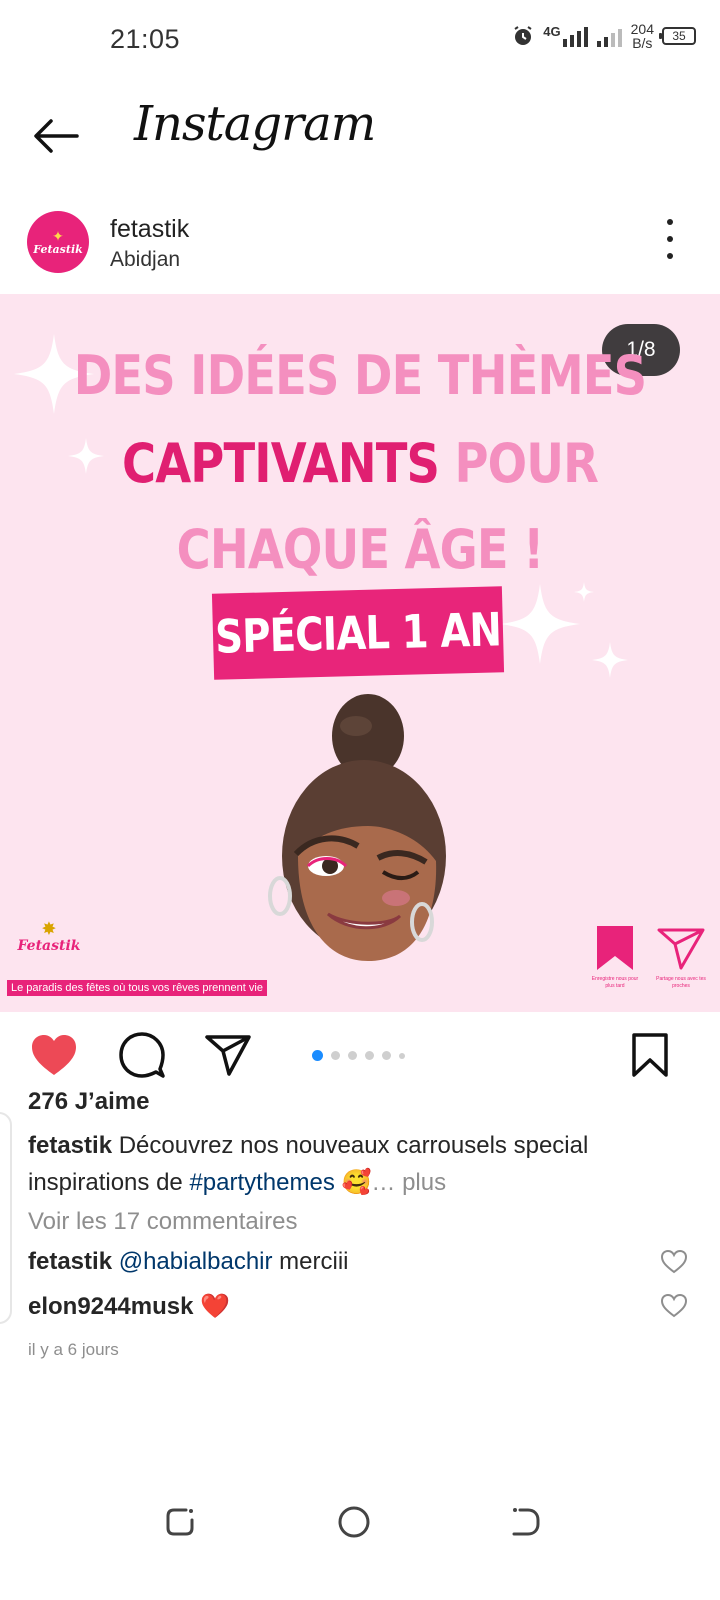  I want to click on bookmark-outline-icon, so click(650, 1055).